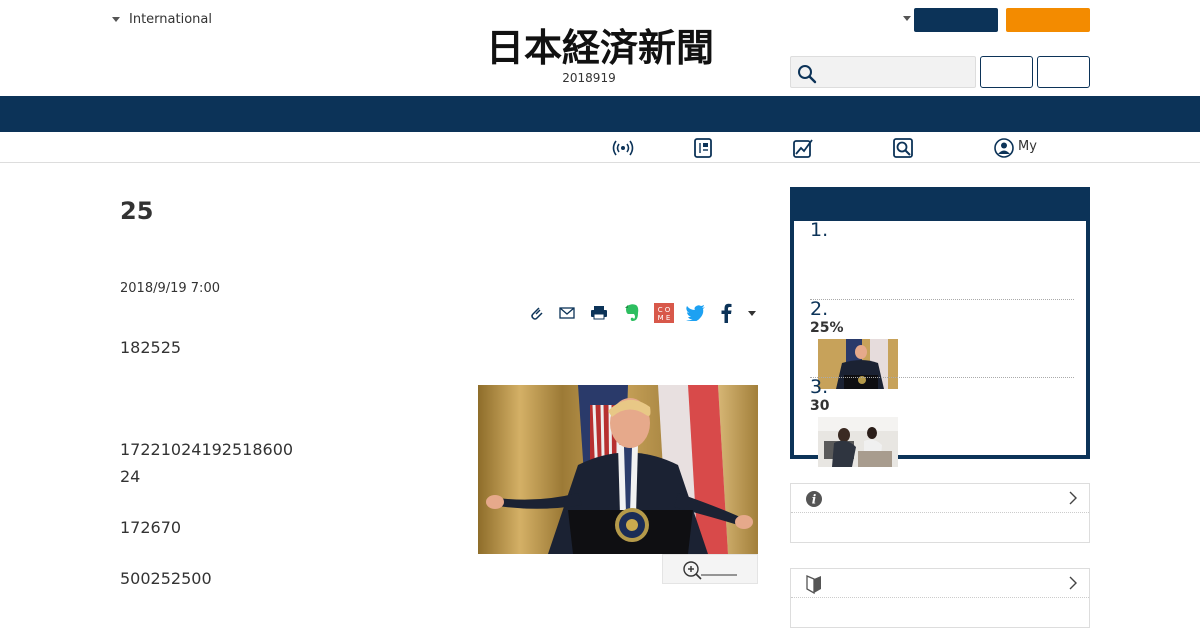 The width and height of the screenshot is (1200, 630). What do you see at coordinates (1027, 146) in the screenshot?
I see `my-page-label: My` at bounding box center [1027, 146].